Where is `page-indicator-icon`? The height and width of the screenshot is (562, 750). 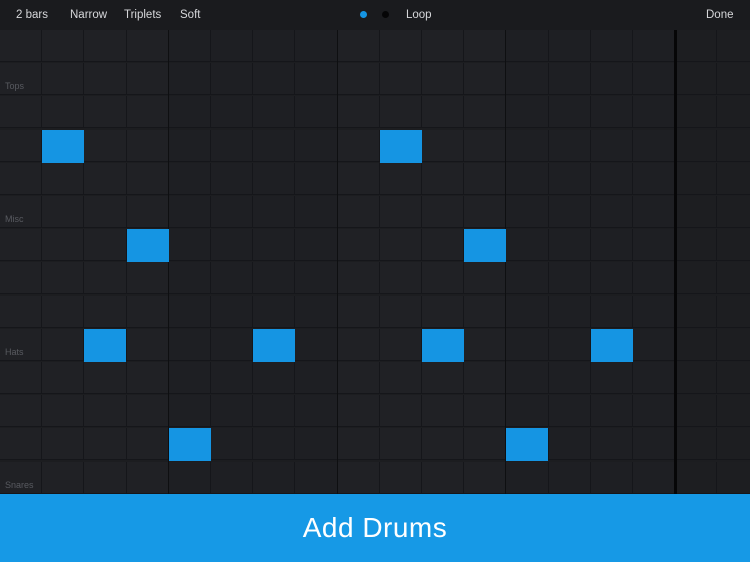 page-indicator-icon is located at coordinates (385, 14).